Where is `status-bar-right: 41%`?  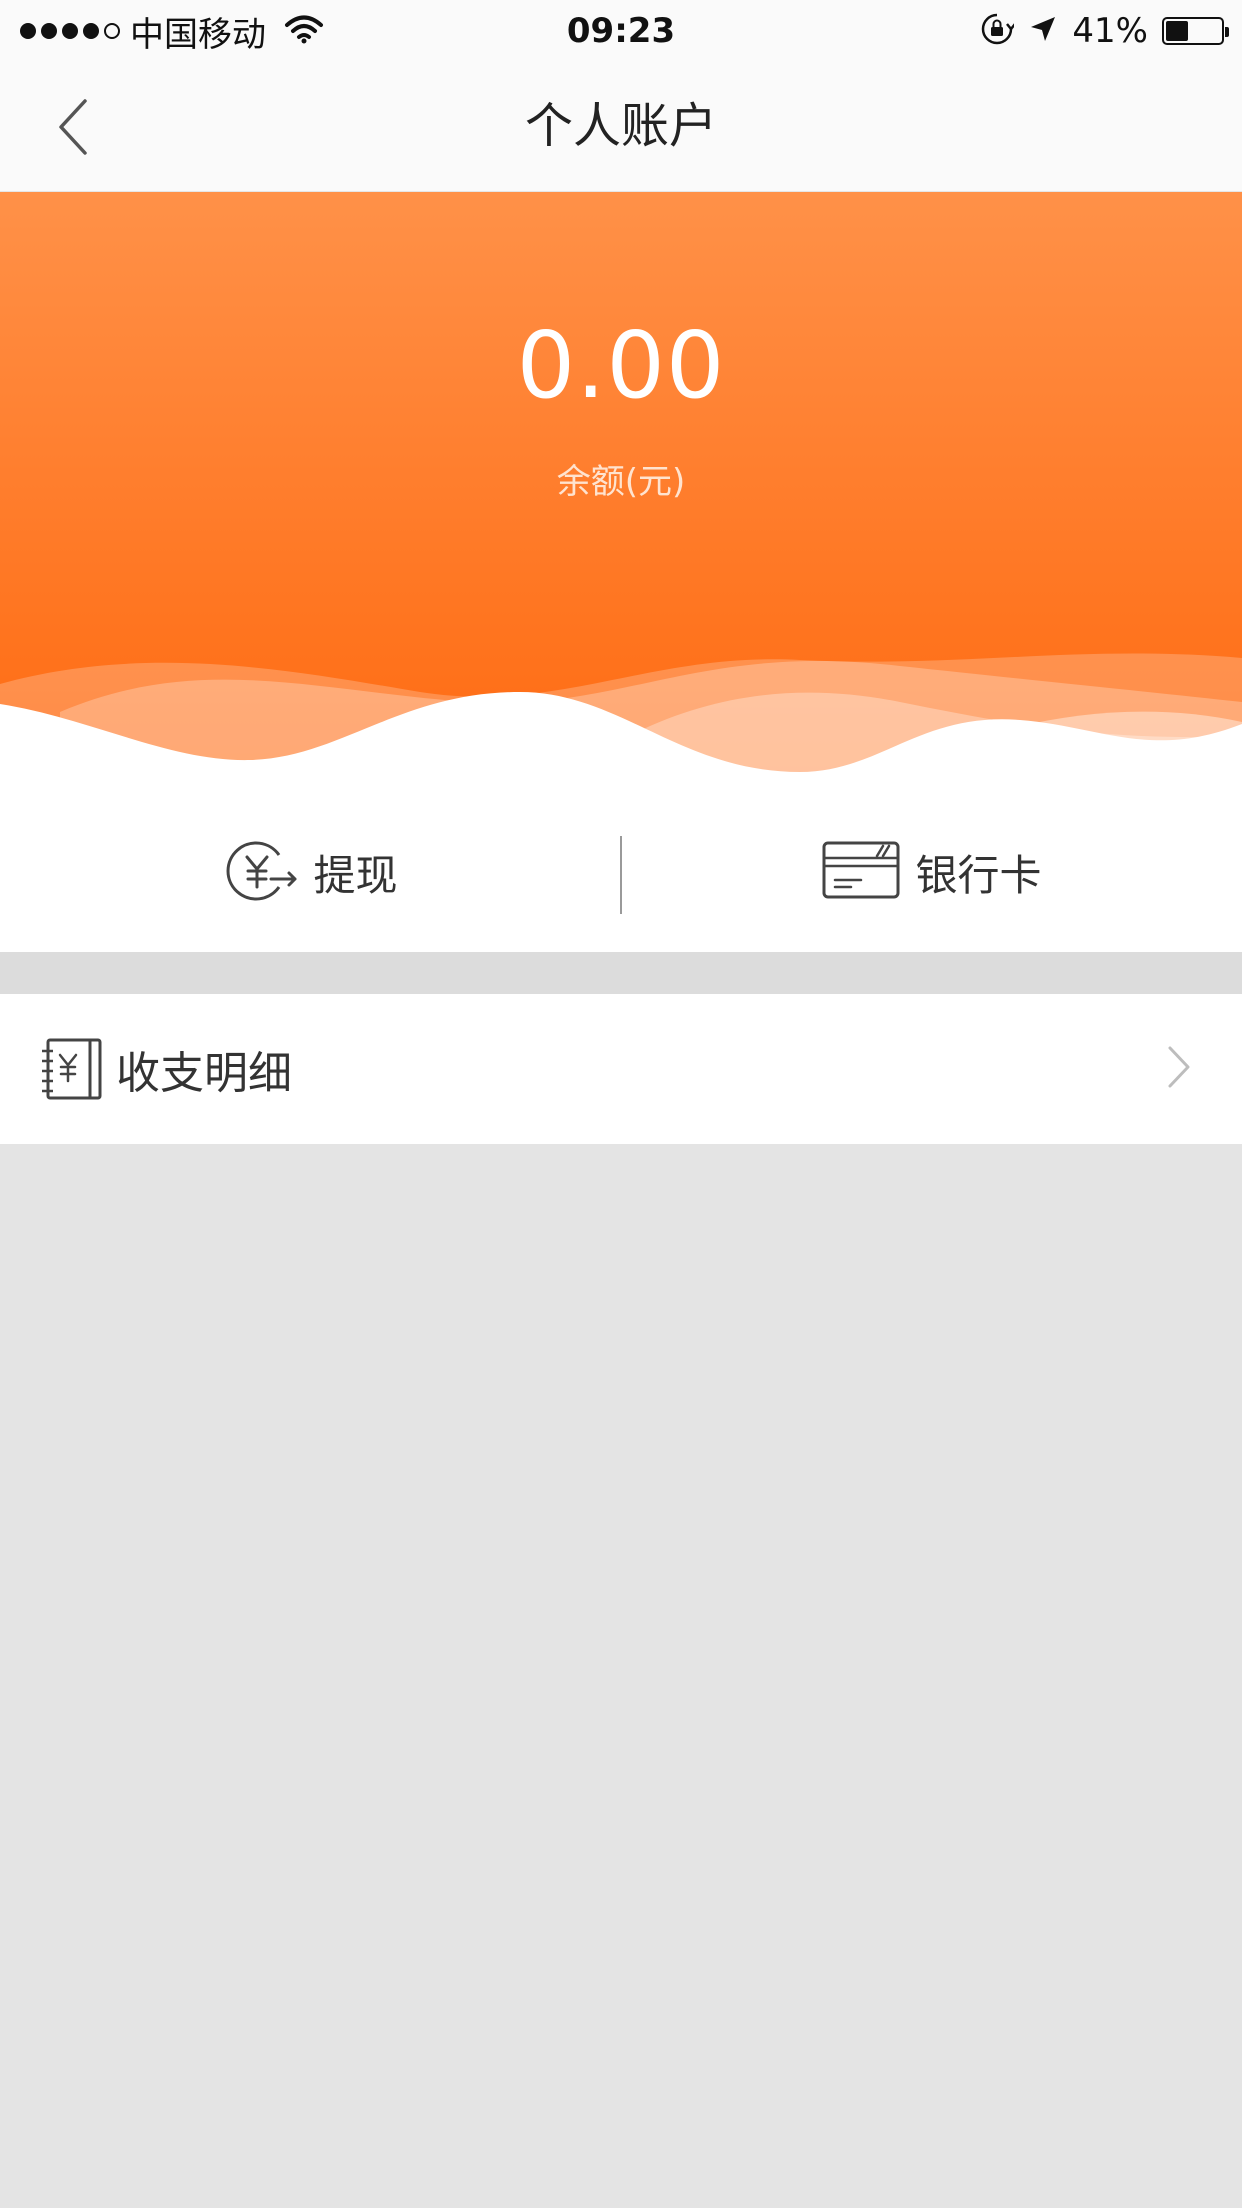 status-bar-right: 41% is located at coordinates (1104, 31).